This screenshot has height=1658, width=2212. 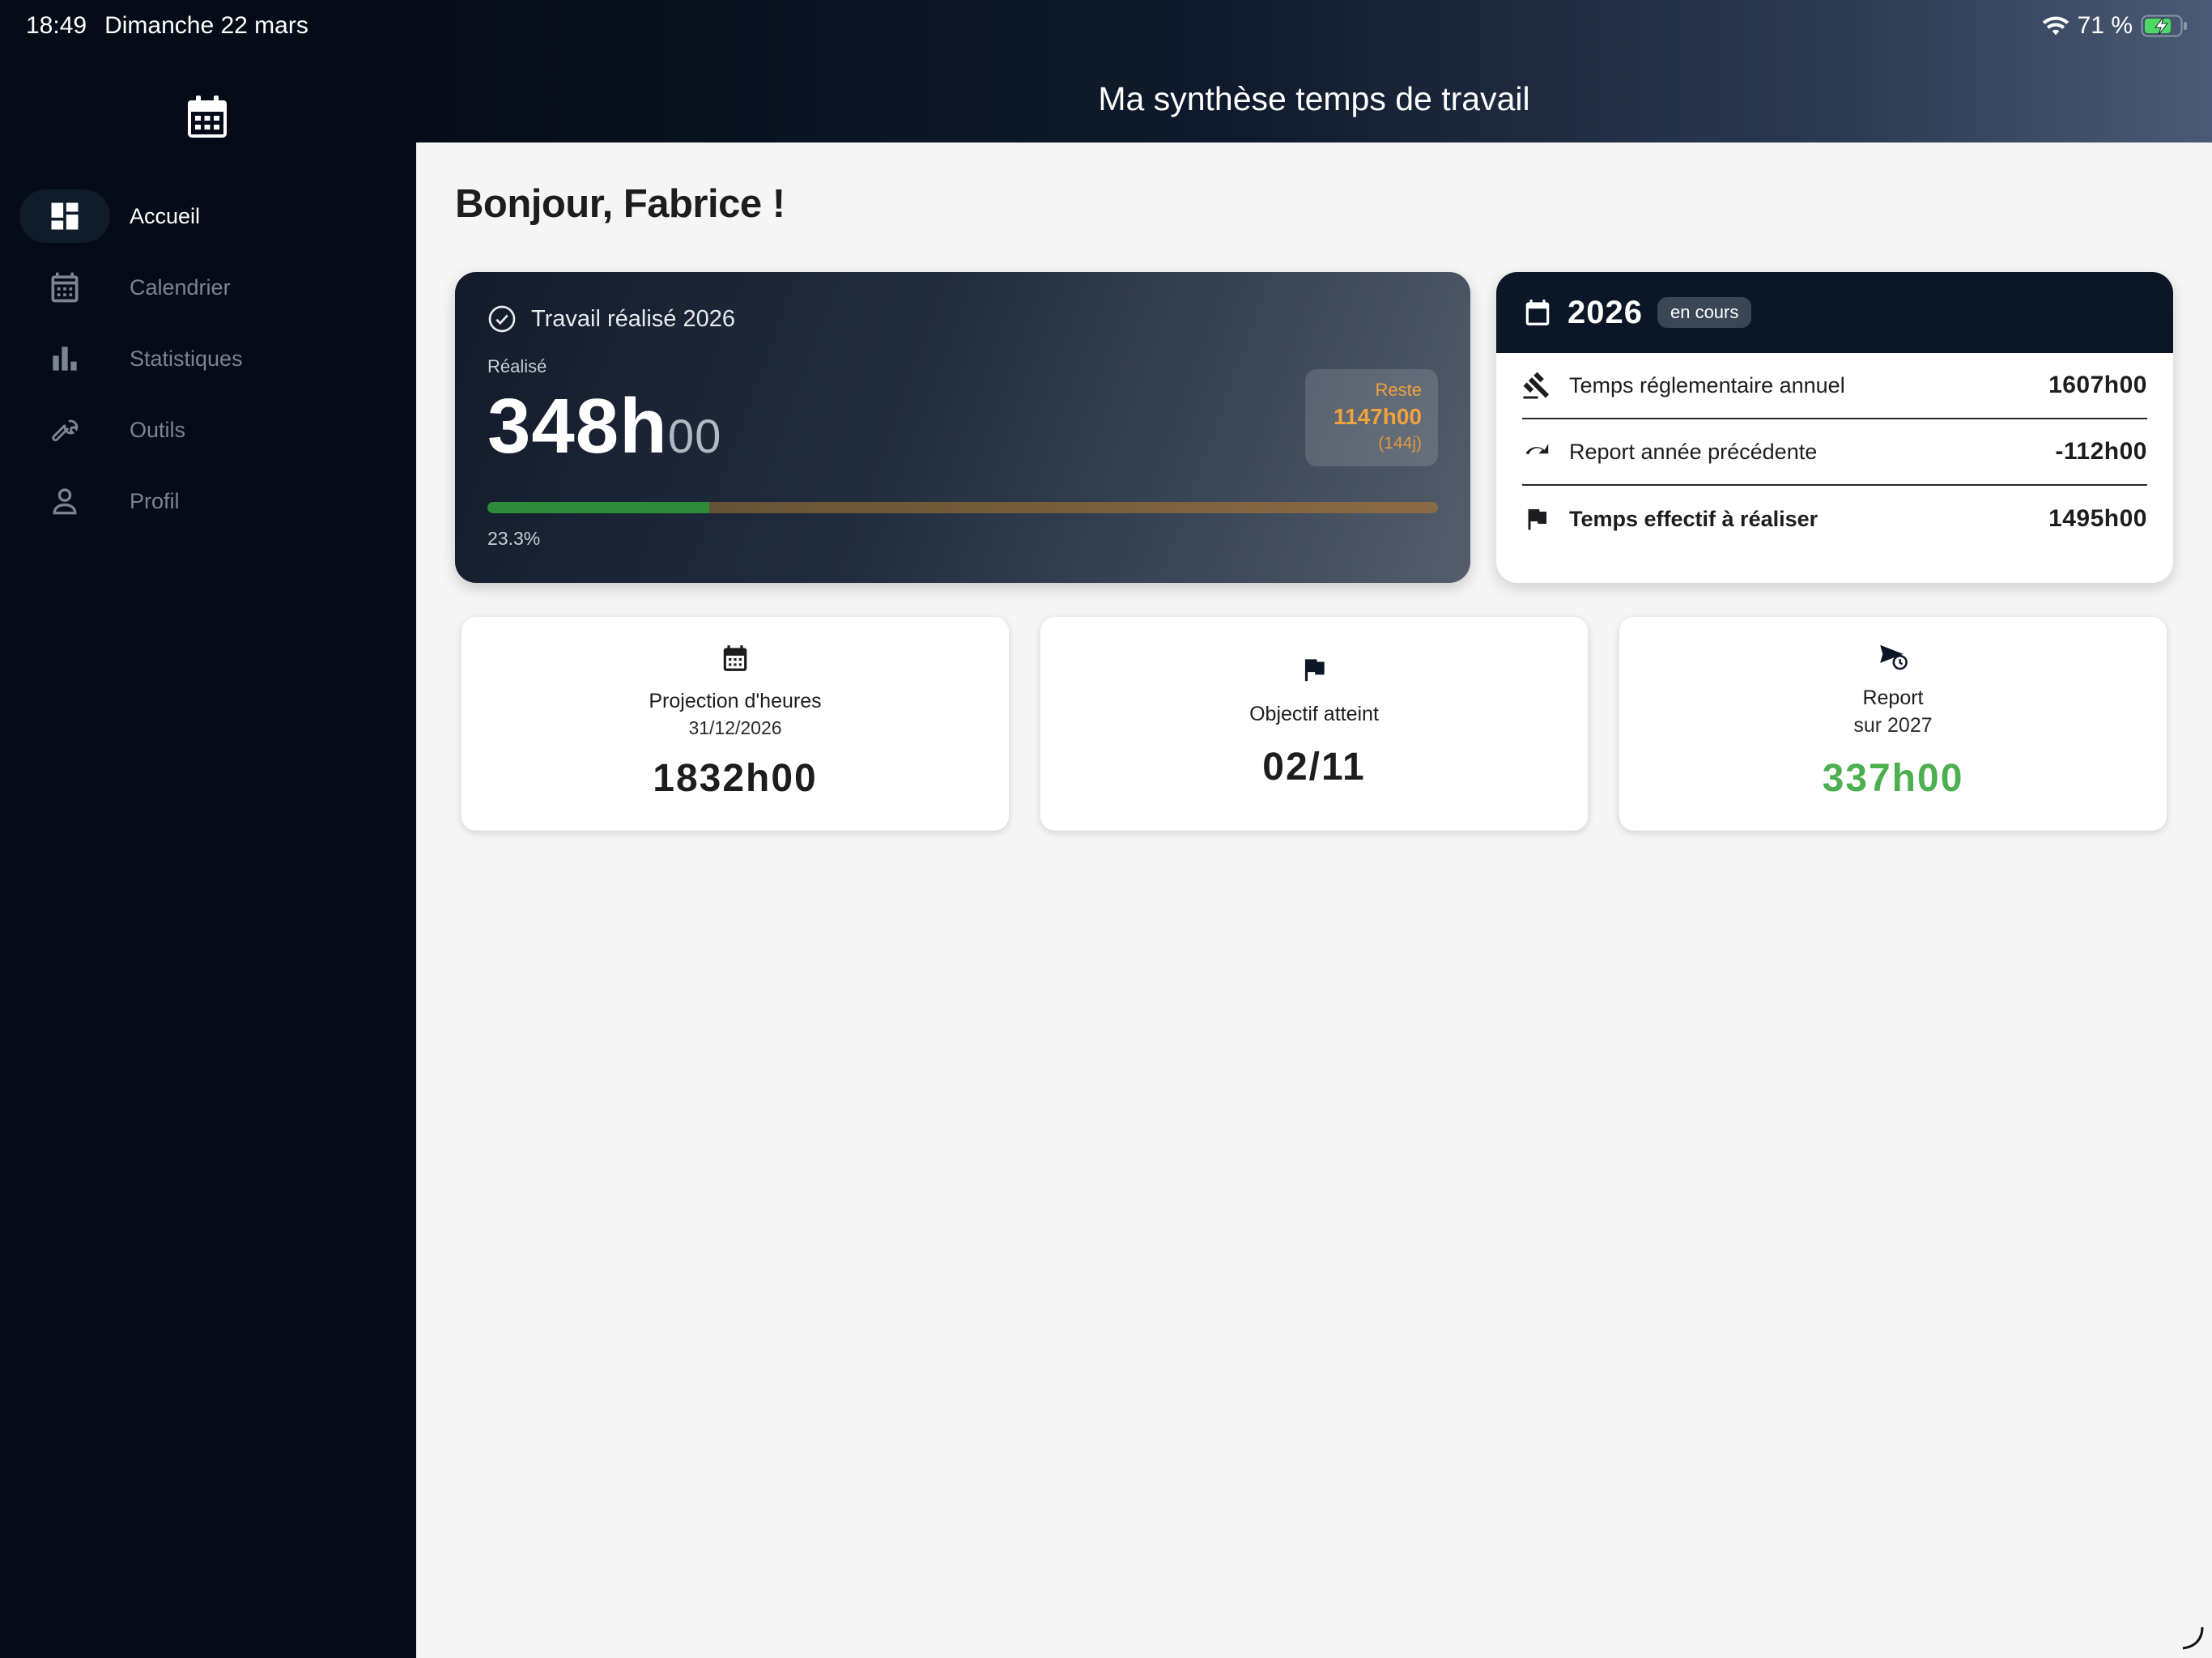 What do you see at coordinates (1314, 714) in the screenshot?
I see `objectif-label: Objectif atteint` at bounding box center [1314, 714].